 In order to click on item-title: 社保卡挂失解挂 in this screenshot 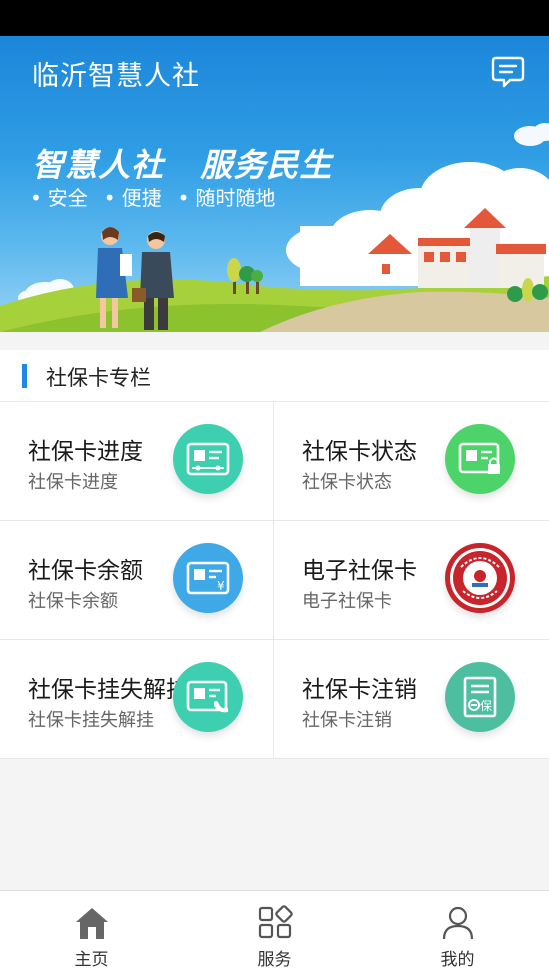, I will do `click(108, 690)`.